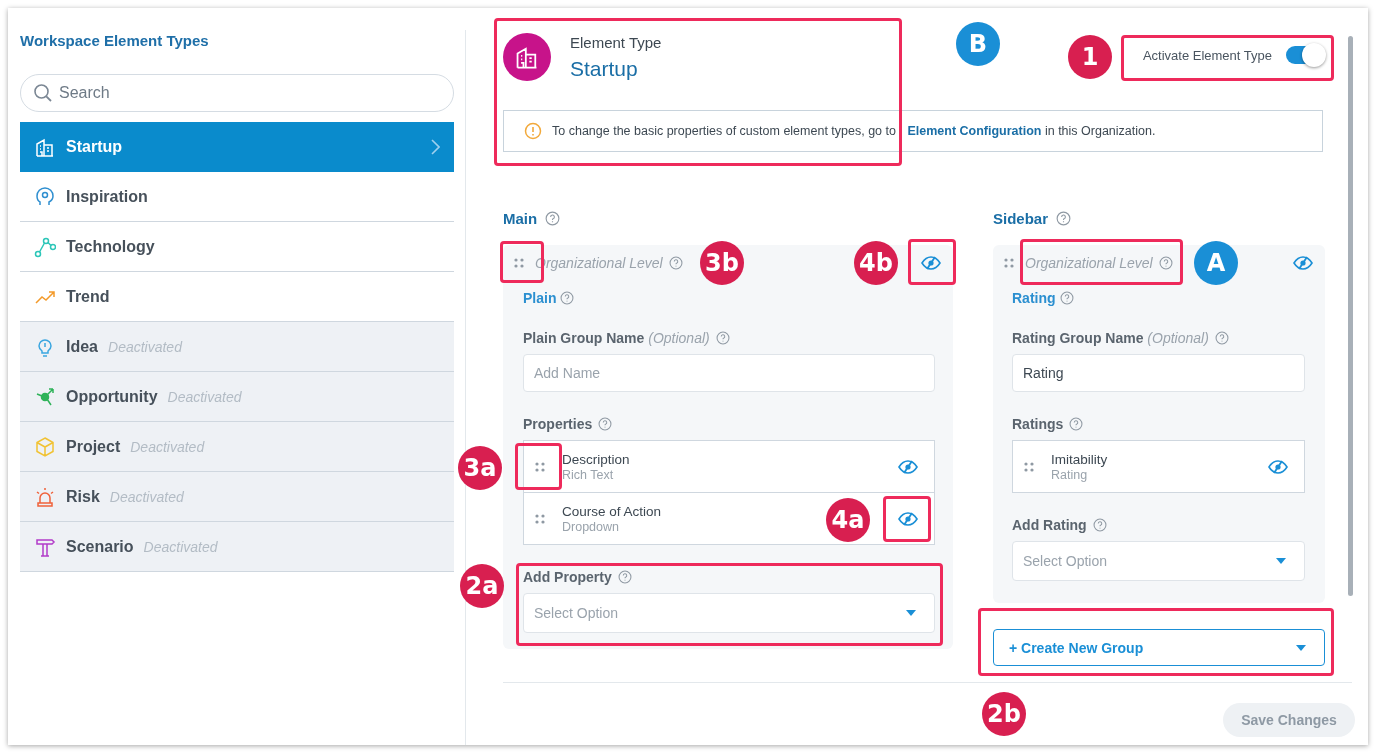 Image resolution: width=1377 pixels, height=753 pixels. I want to click on group-type-title: Rating, so click(1034, 298).